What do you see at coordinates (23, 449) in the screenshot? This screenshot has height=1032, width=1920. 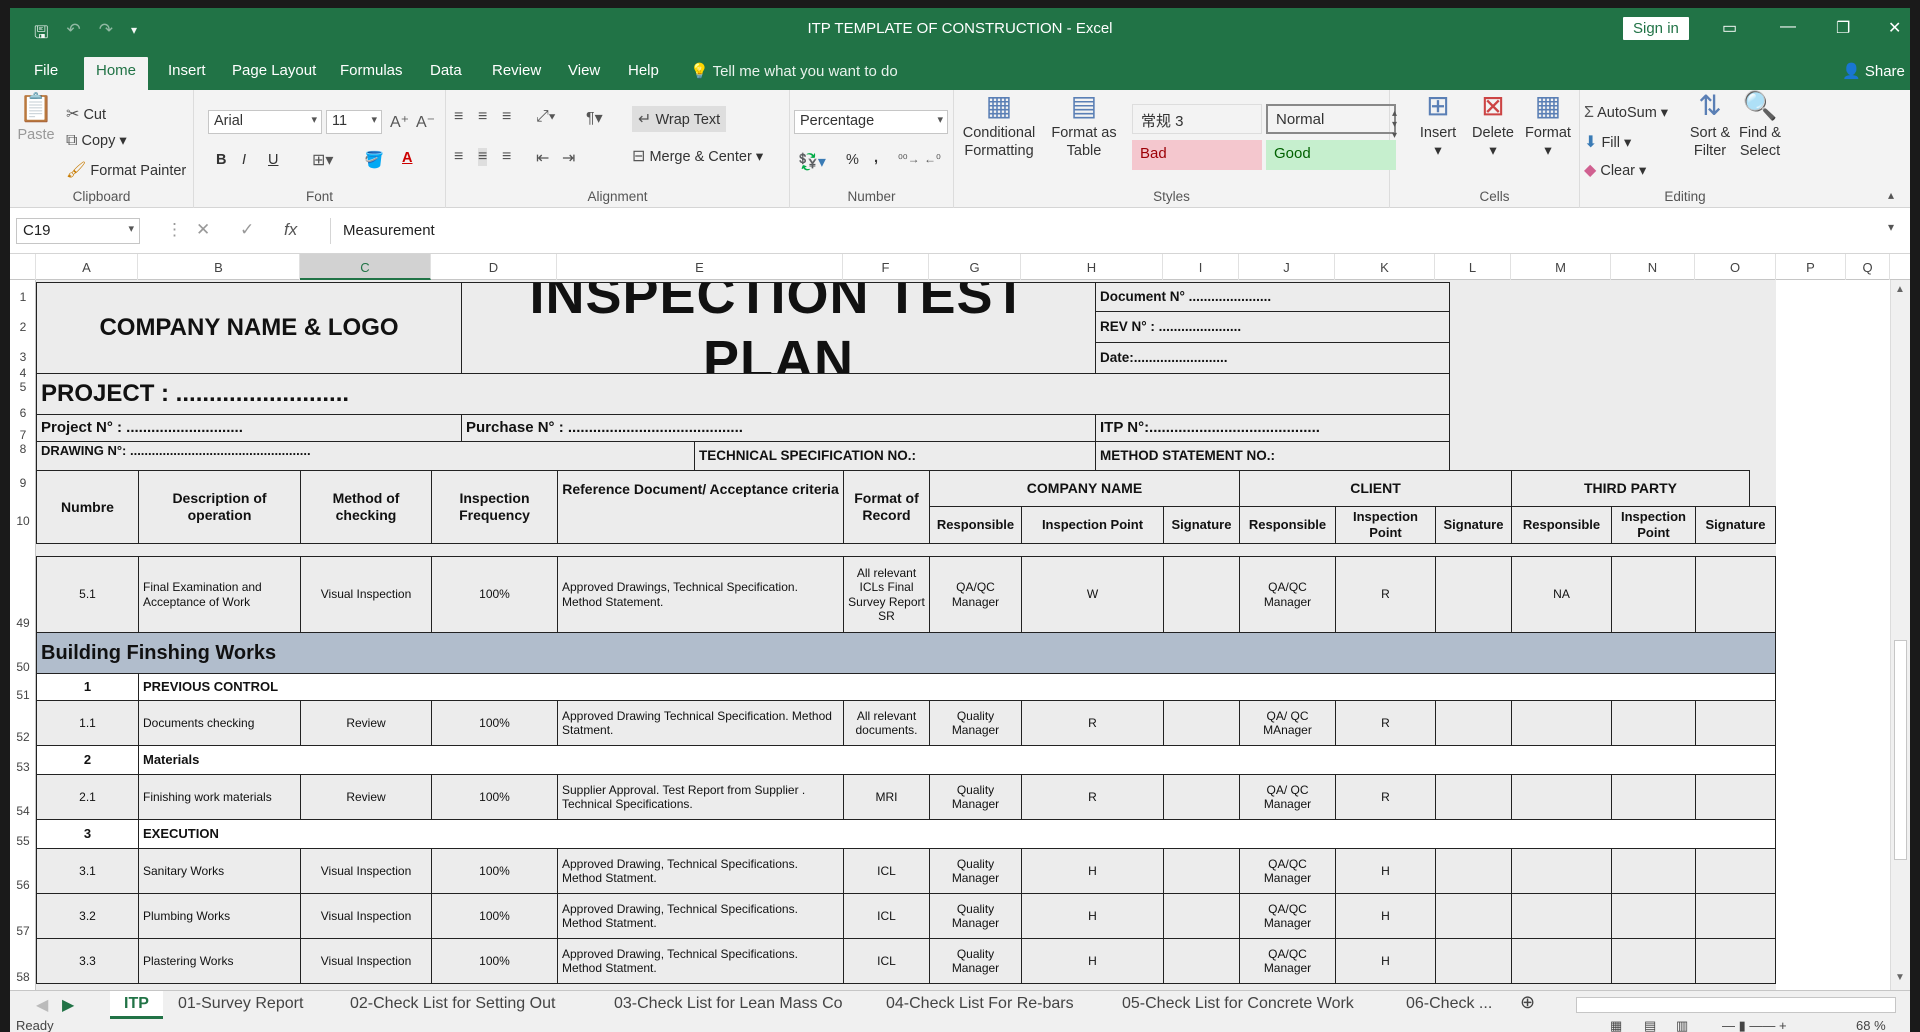 I see `row-header: 8` at bounding box center [23, 449].